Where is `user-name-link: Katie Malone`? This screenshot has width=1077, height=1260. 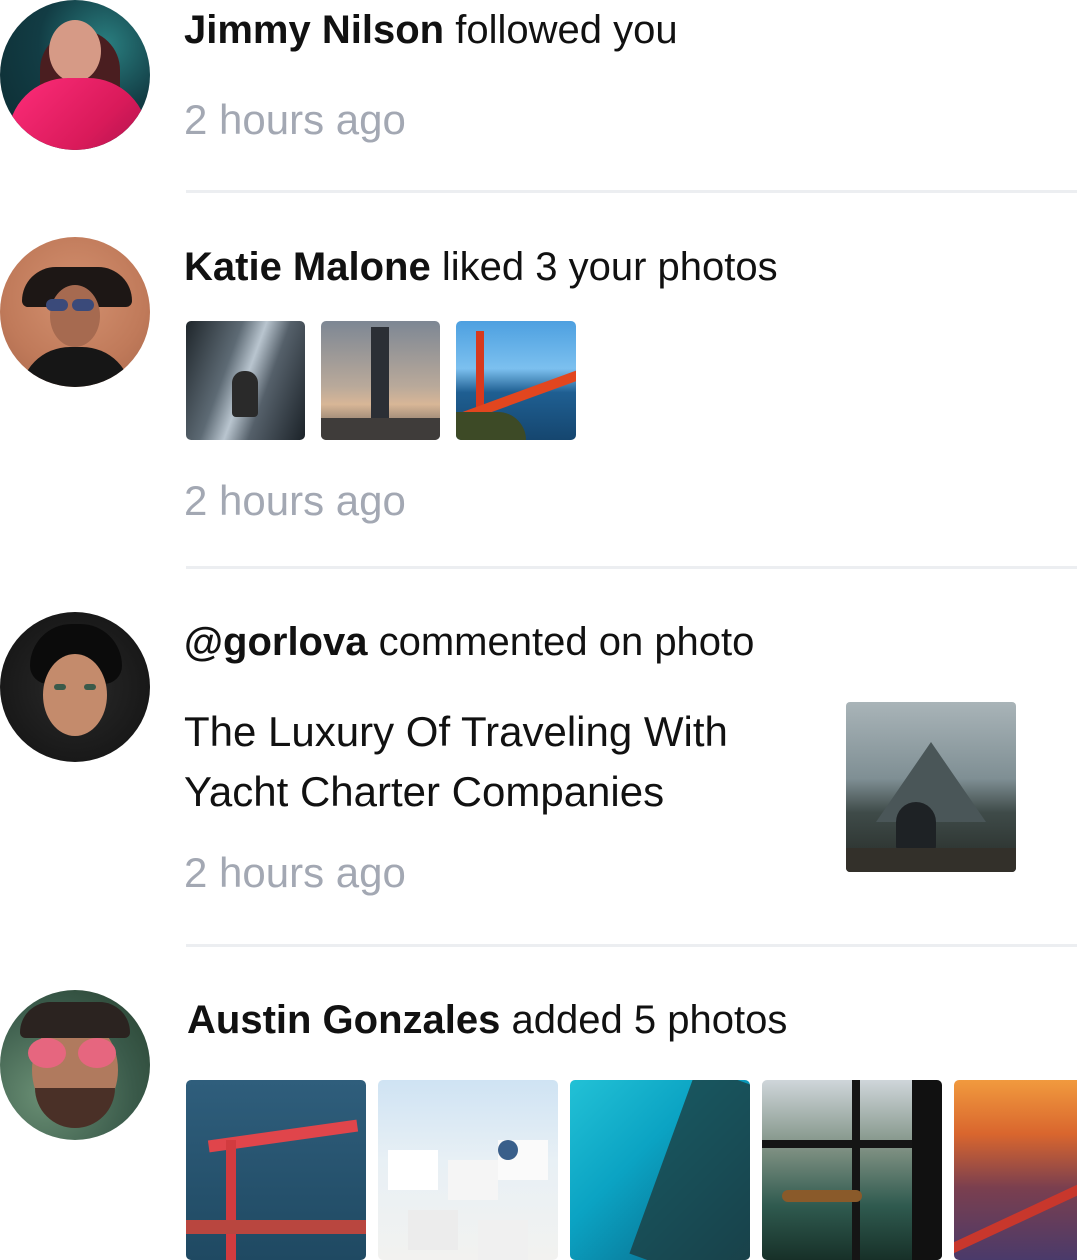
user-name-link: Katie Malone is located at coordinates (307, 267).